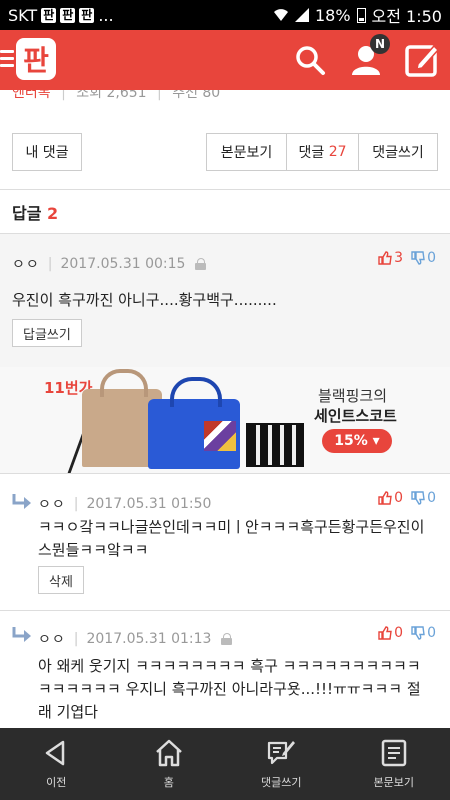 The width and height of the screenshot is (450, 800). I want to click on striped-bag-image, so click(275, 445).